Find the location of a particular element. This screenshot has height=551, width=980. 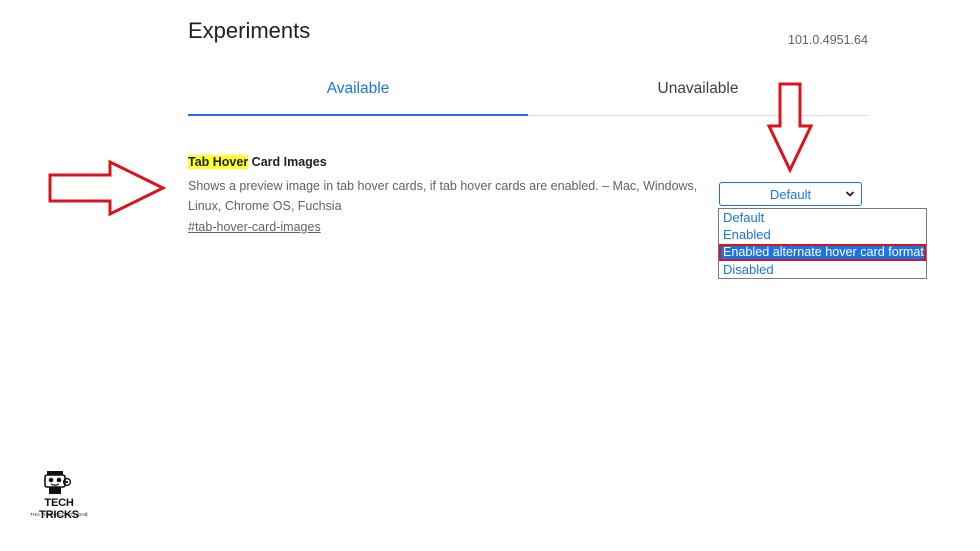

right-arrow-annotation-icon is located at coordinates (107, 188).